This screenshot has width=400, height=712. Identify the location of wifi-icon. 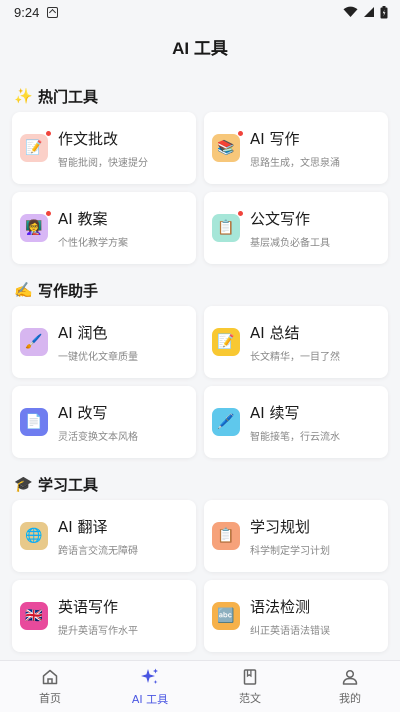
(350, 11).